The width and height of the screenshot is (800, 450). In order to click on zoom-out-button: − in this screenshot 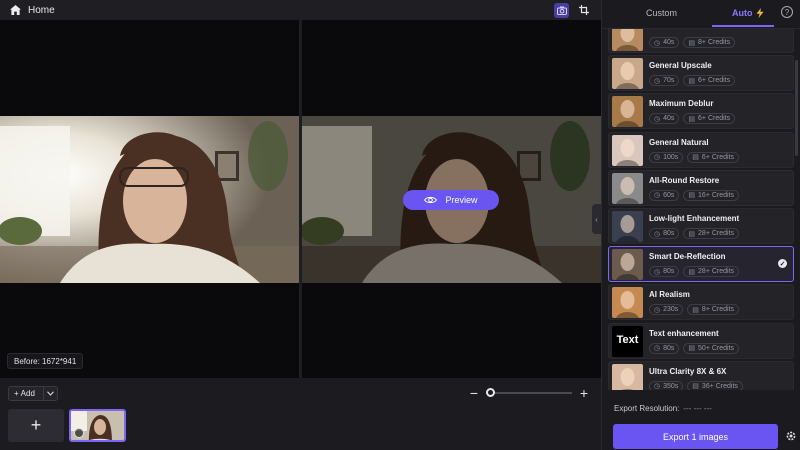, I will do `click(474, 393)`.